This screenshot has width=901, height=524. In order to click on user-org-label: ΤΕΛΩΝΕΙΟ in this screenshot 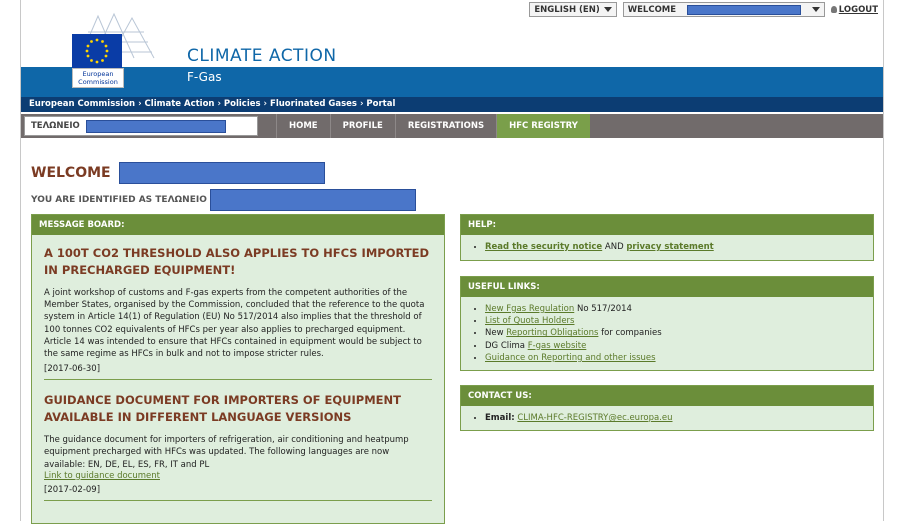, I will do `click(55, 126)`.